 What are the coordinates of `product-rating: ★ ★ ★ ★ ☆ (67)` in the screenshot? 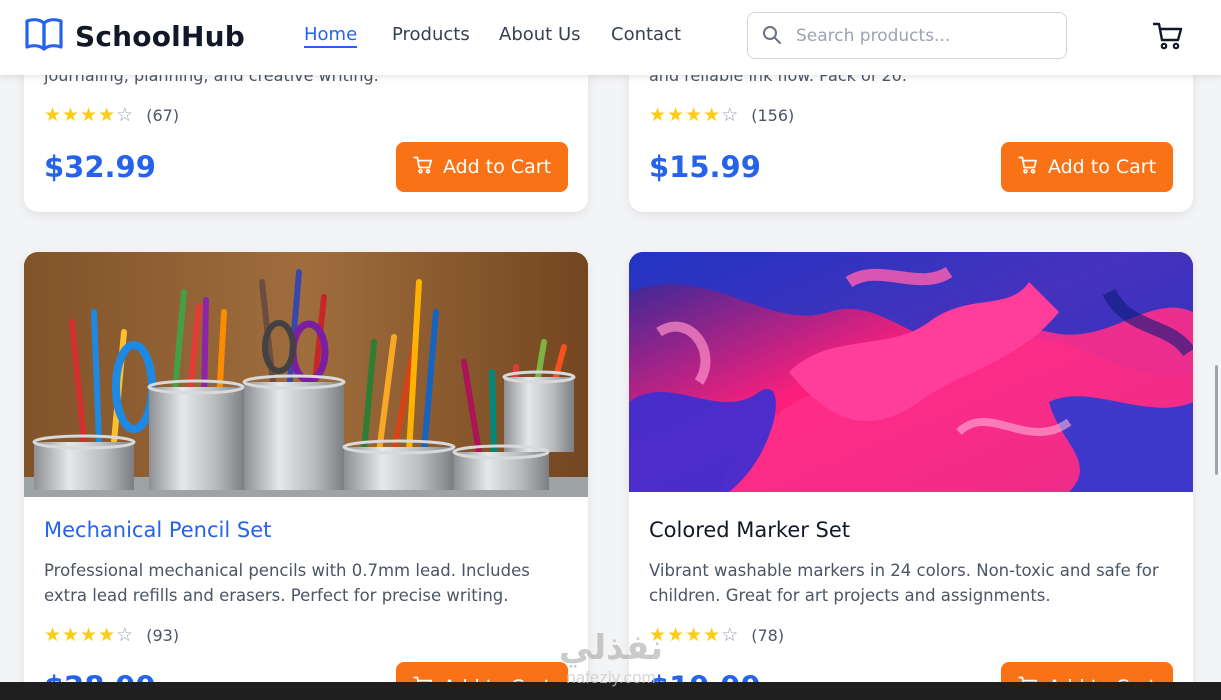 It's located at (111, 115).